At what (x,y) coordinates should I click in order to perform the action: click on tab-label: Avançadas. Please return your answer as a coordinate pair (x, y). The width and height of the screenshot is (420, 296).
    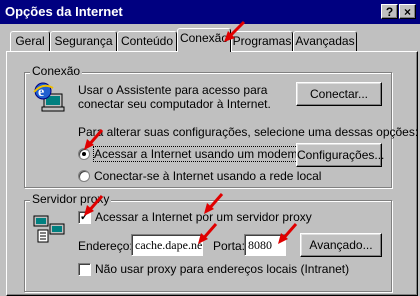
    Looking at the image, I should click on (325, 41).